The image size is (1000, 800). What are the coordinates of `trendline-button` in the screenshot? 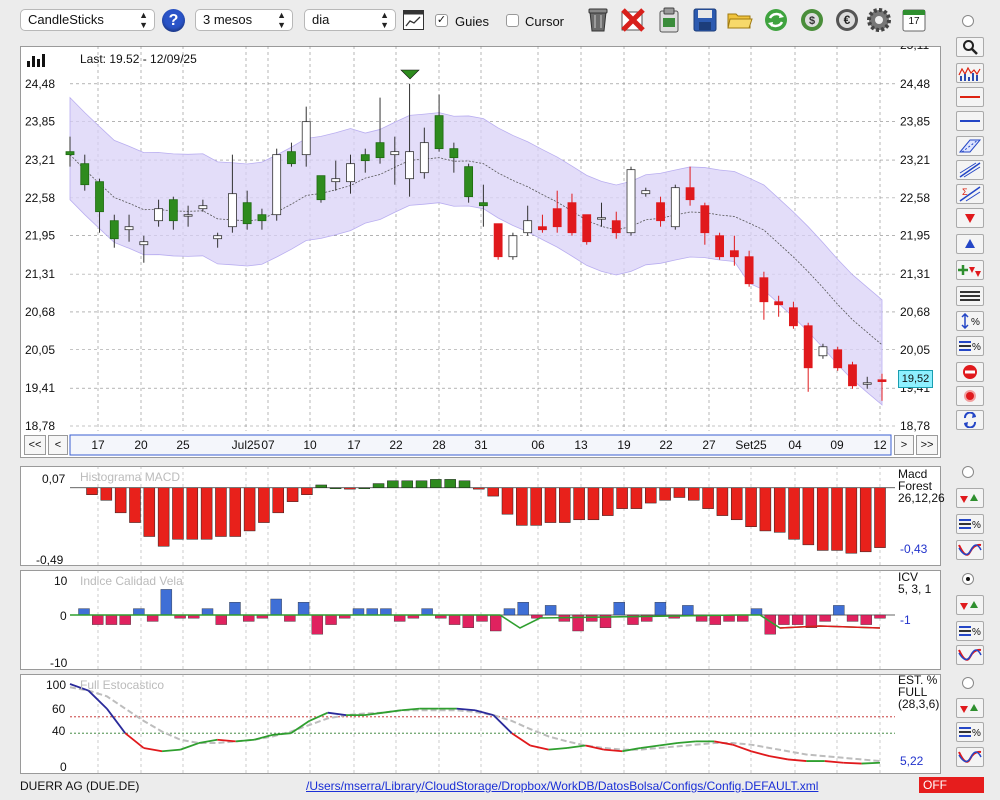 It's located at (970, 170).